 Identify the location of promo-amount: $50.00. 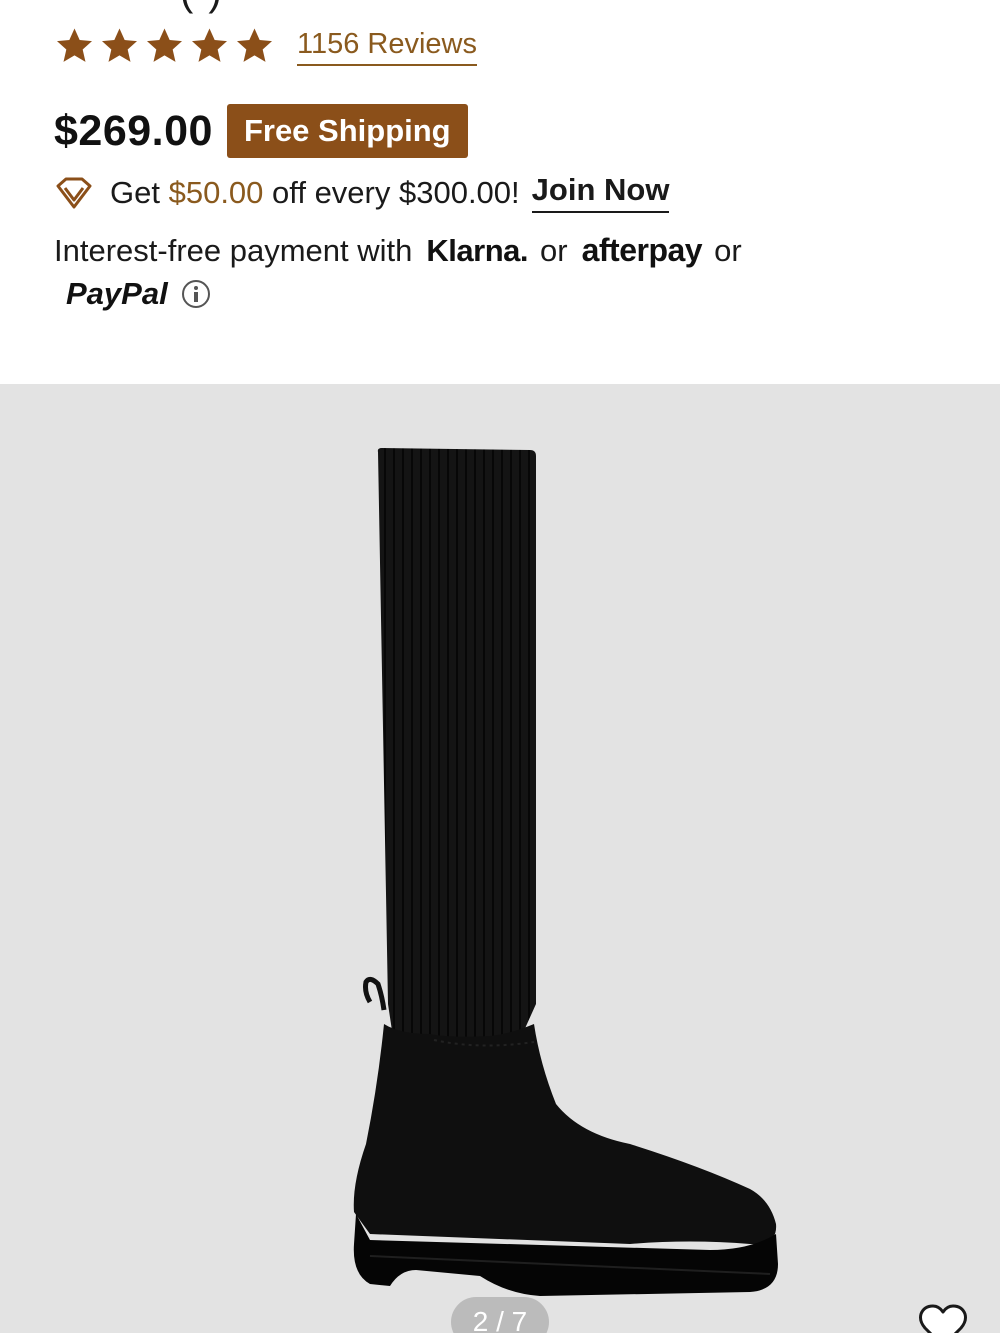
(216, 192).